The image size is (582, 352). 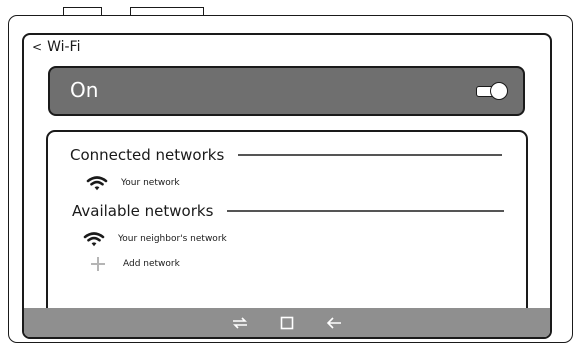 I want to click on list-item-your-network: Your network, so click(x=133, y=183).